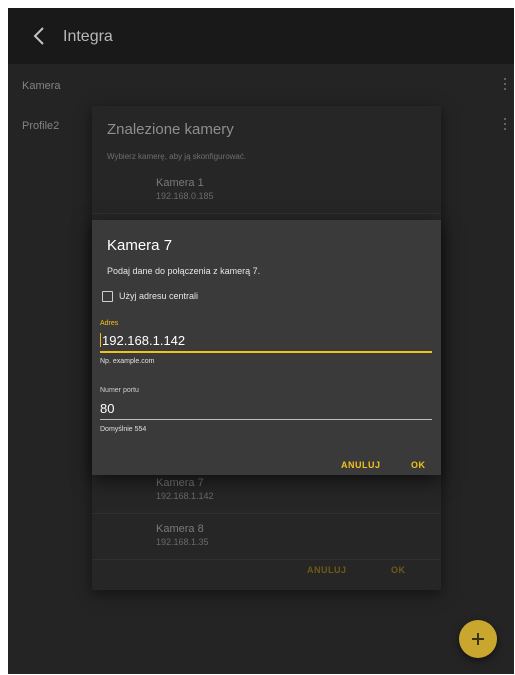 The image size is (515, 675). I want to click on port-helper-text: Domyślnie 554, so click(123, 429).